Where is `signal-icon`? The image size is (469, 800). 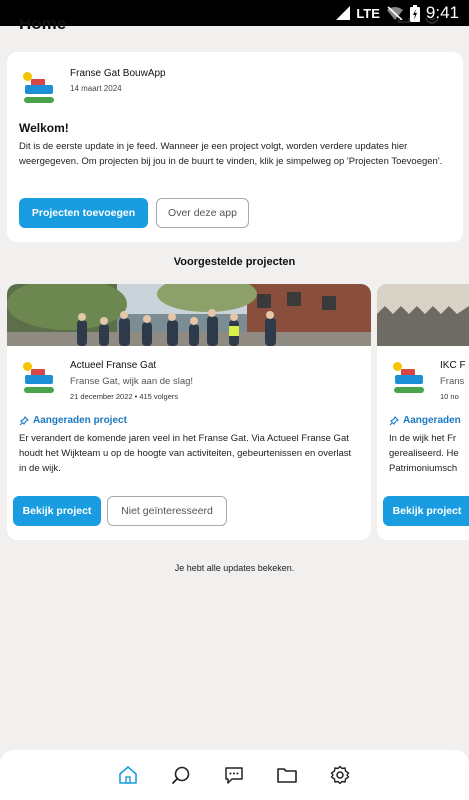
signal-icon is located at coordinates (343, 13).